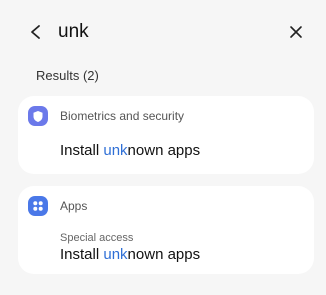  What do you see at coordinates (38, 206) in the screenshot?
I see `apps-grid-icon` at bounding box center [38, 206].